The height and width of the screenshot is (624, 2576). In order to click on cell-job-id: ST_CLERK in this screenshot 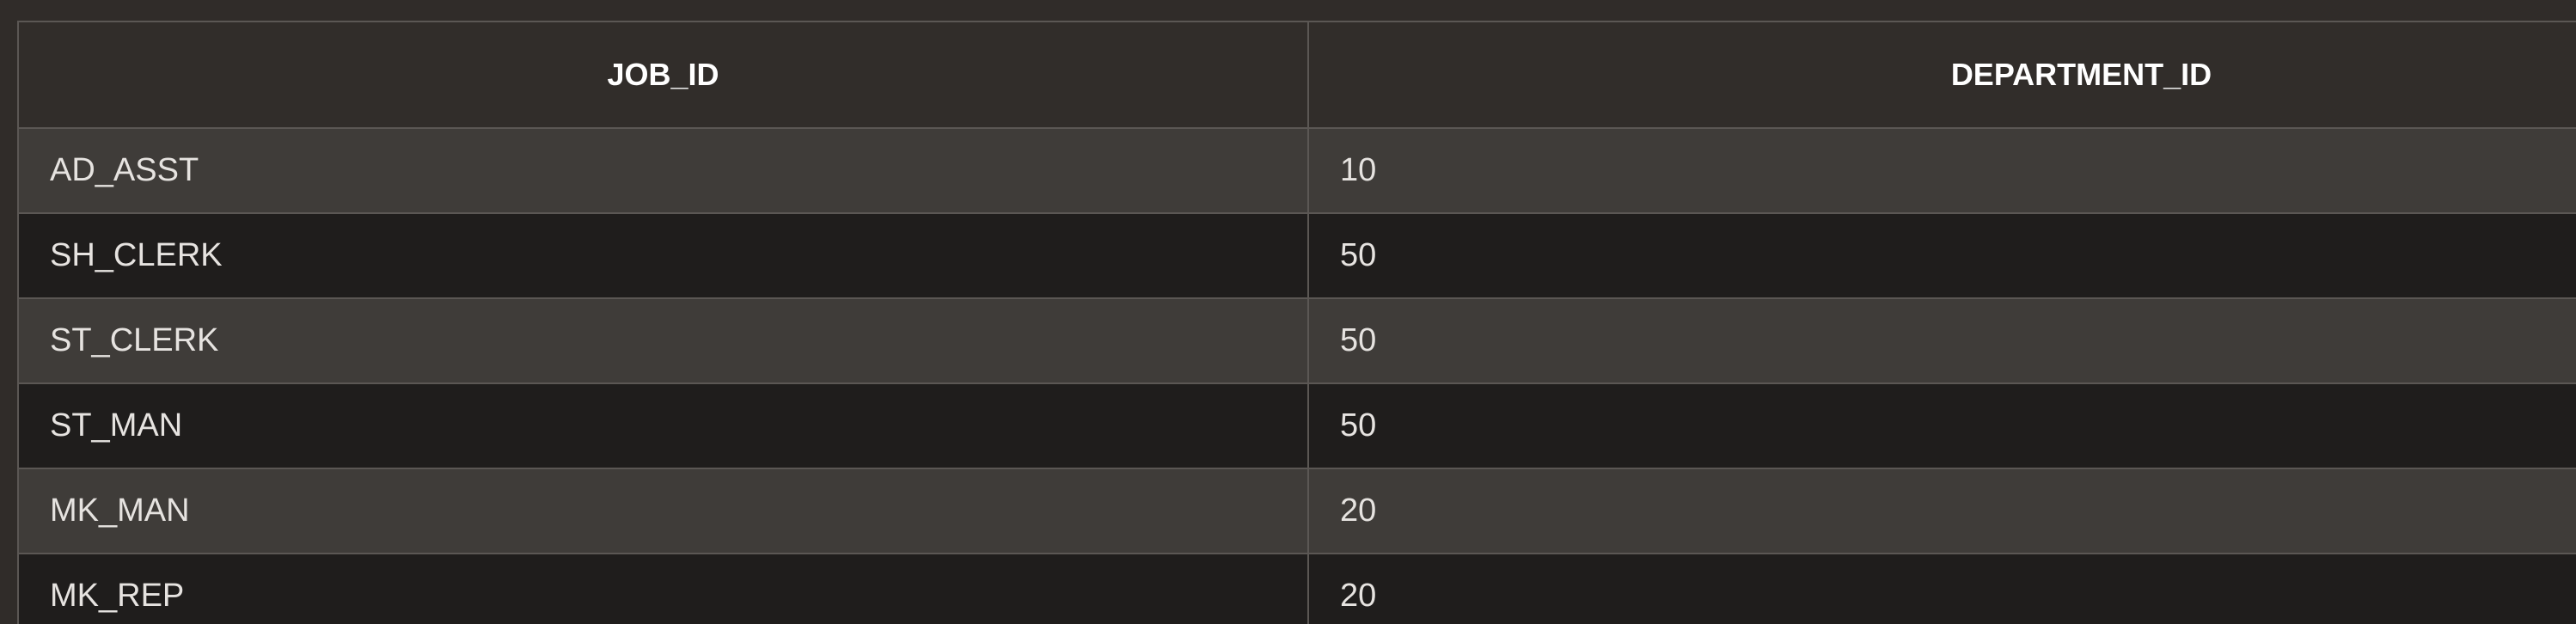, I will do `click(663, 340)`.